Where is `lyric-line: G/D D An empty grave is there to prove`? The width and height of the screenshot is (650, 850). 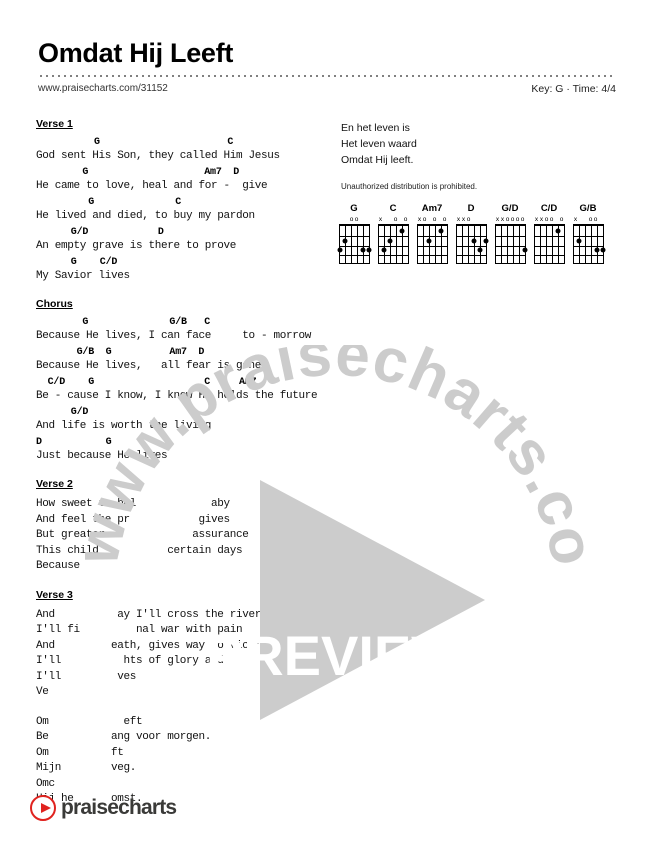
lyric-line: G/D D An empty grave is there to prove is located at coordinates (181, 240).